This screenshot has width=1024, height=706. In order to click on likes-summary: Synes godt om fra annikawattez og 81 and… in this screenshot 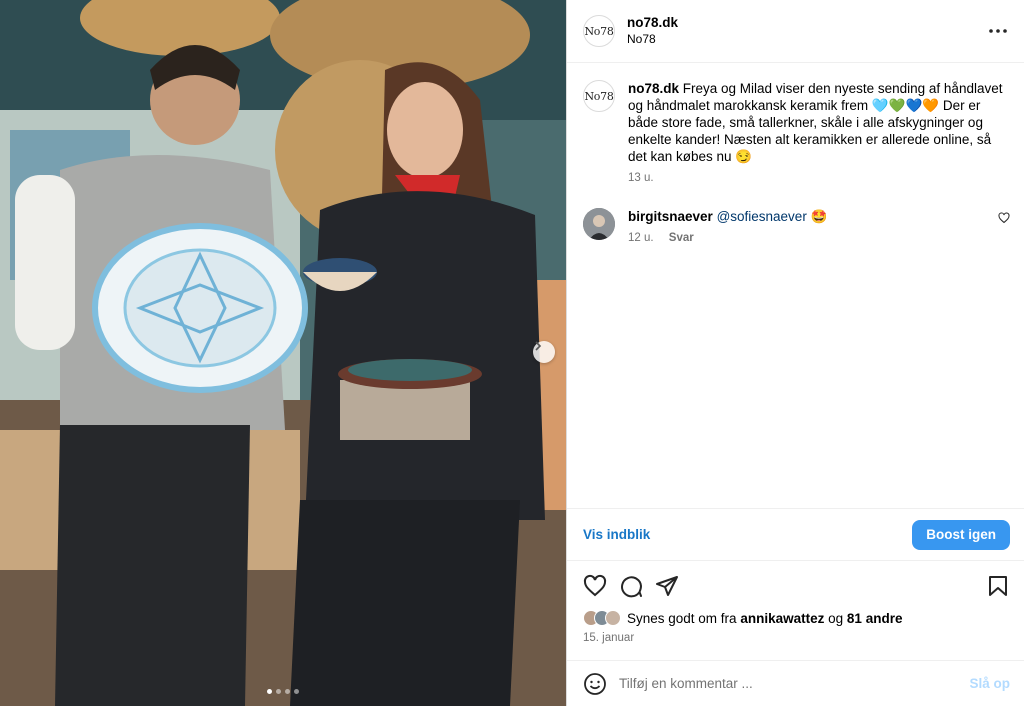, I will do `click(796, 618)`.